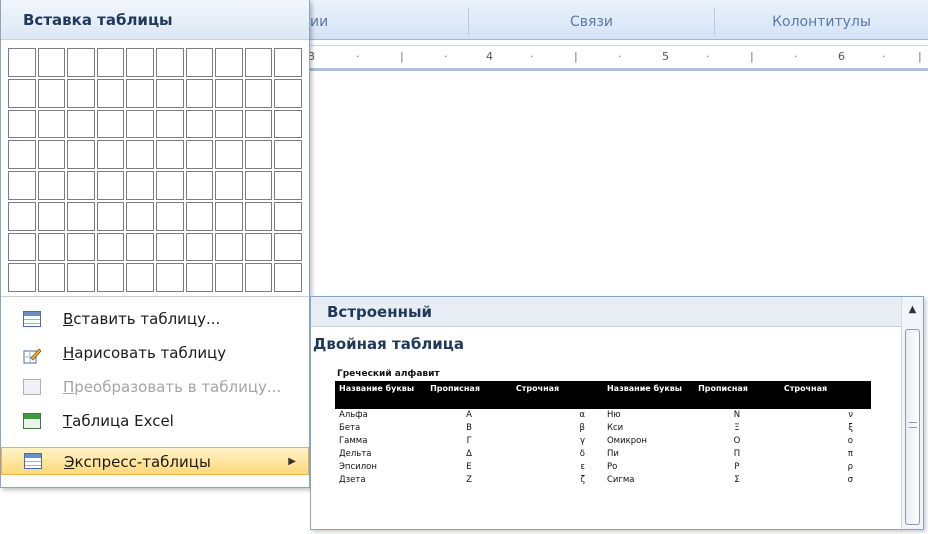  What do you see at coordinates (614, 58) in the screenshot?
I see `horizontal-ruler: 3 · | · 4 · | · 5 · | · 6 · |` at bounding box center [614, 58].